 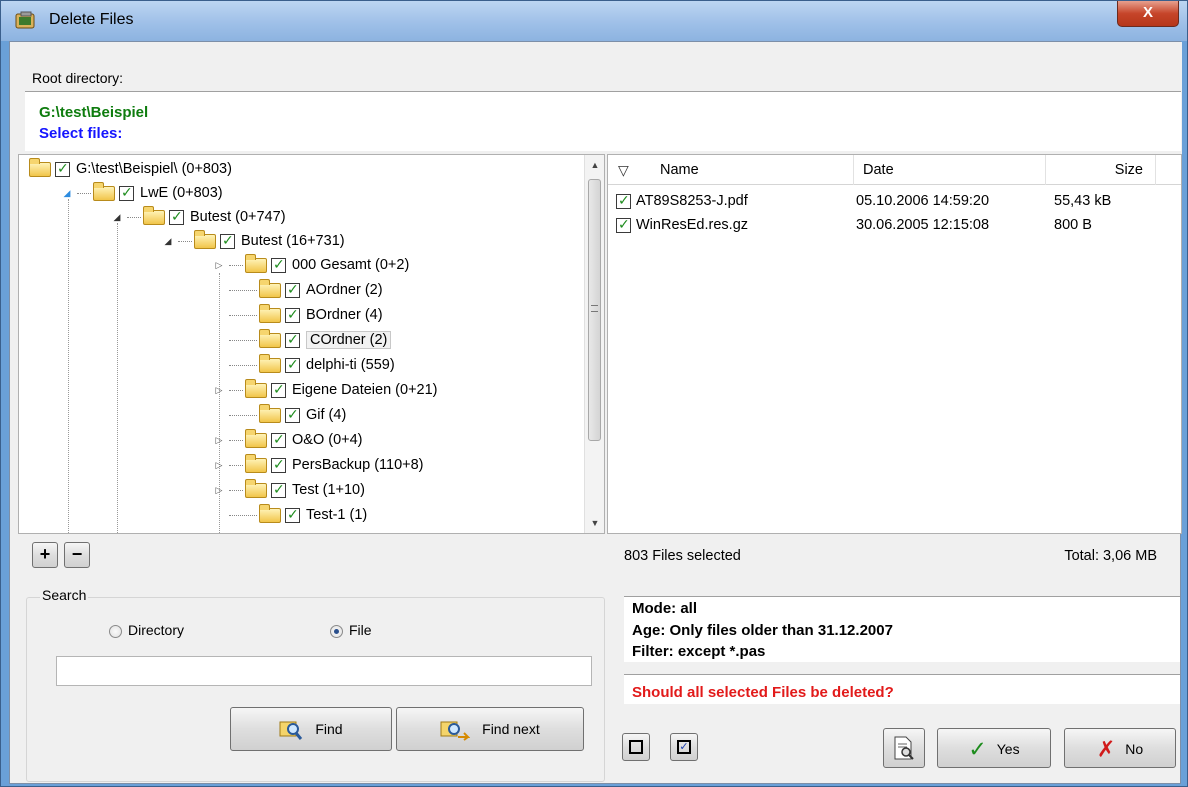 I want to click on column-header-name: Name, so click(x=757, y=170).